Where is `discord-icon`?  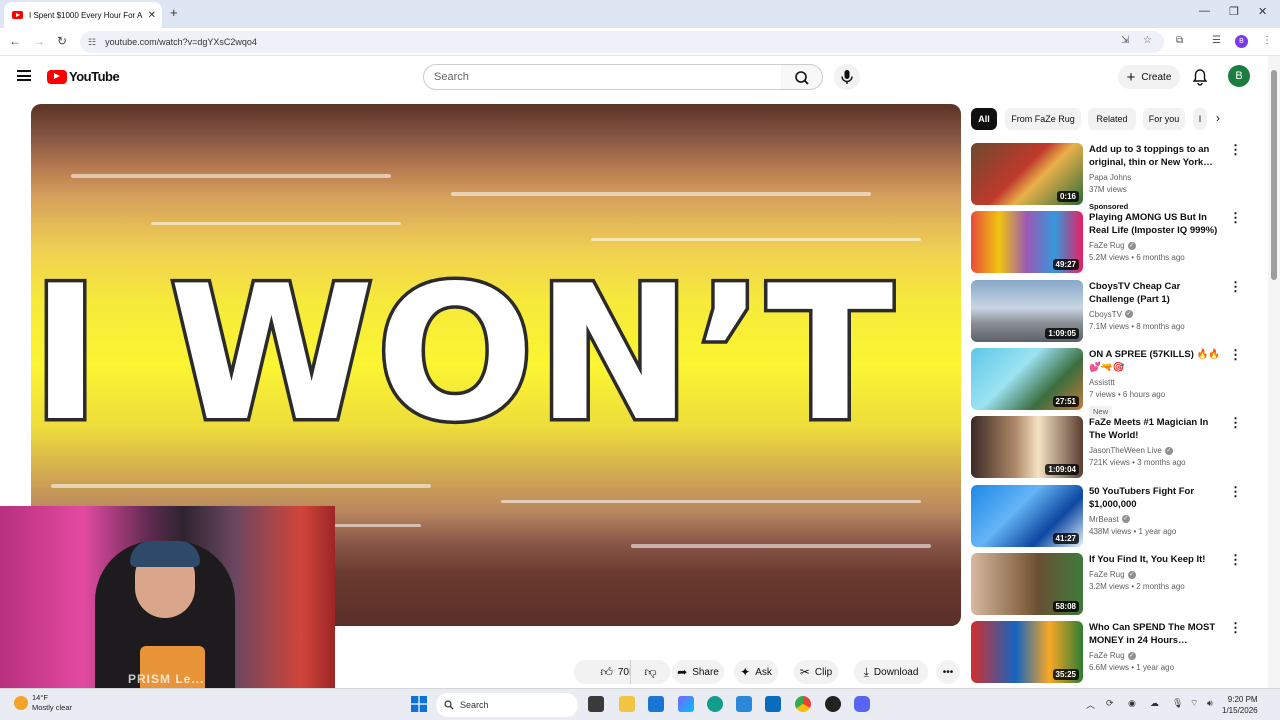
discord-icon is located at coordinates (862, 704).